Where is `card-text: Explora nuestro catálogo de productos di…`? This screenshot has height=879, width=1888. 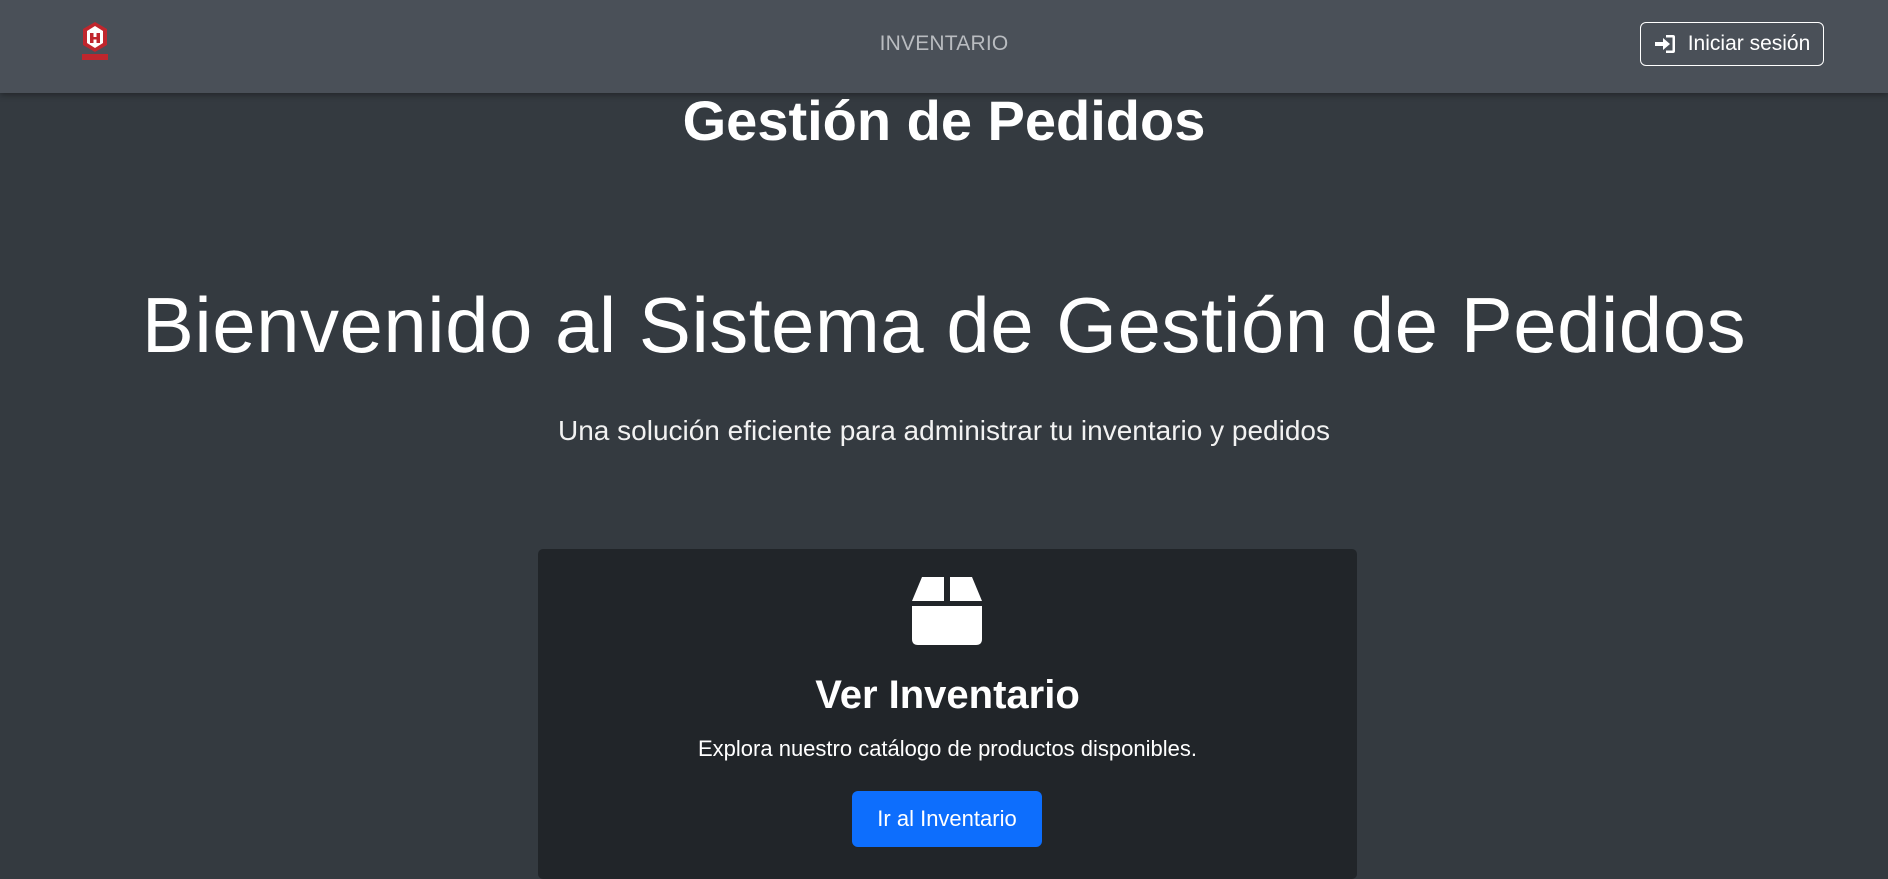
card-text: Explora nuestro catálogo de productos di… is located at coordinates (947, 748).